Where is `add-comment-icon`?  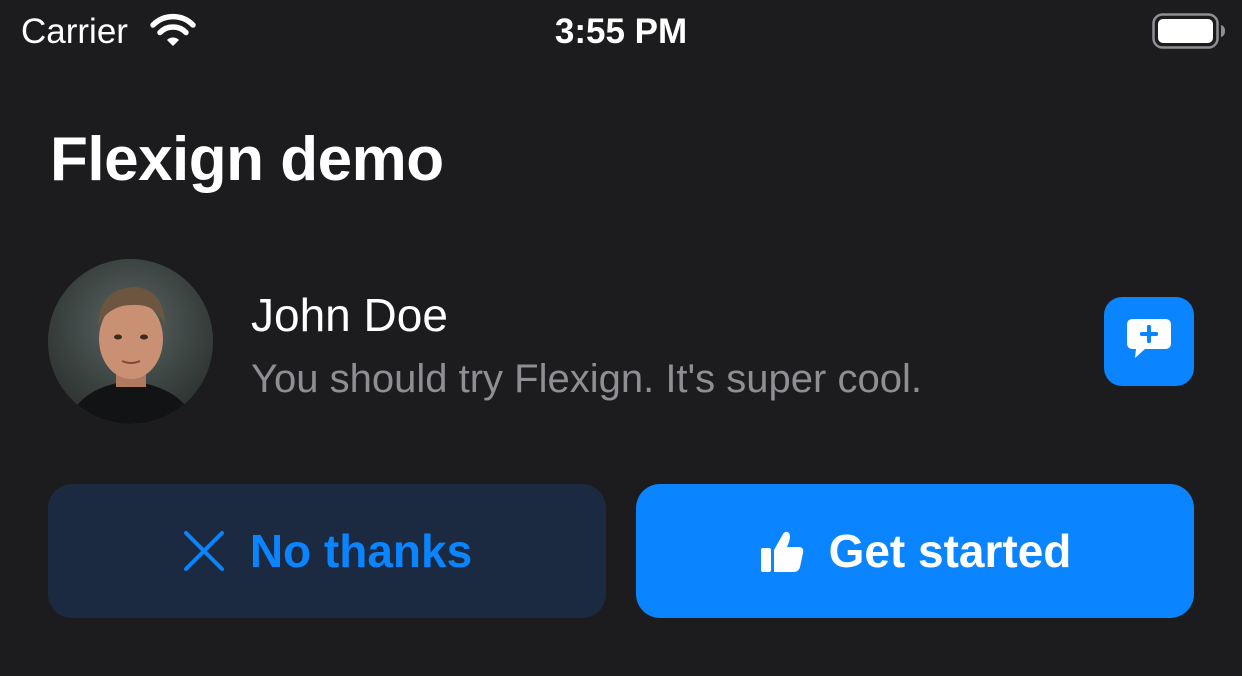
add-comment-icon is located at coordinates (1149, 341).